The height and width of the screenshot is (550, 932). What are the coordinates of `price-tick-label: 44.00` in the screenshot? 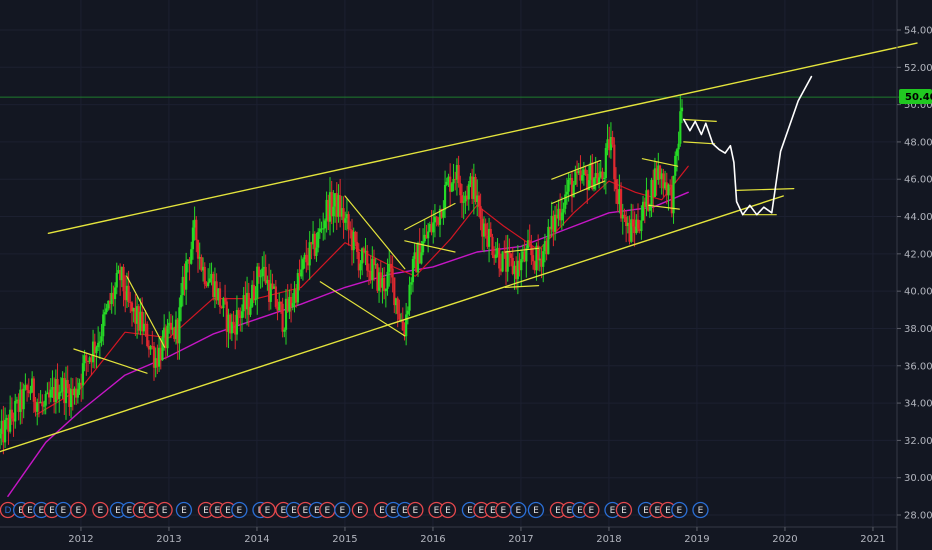 It's located at (918, 217).